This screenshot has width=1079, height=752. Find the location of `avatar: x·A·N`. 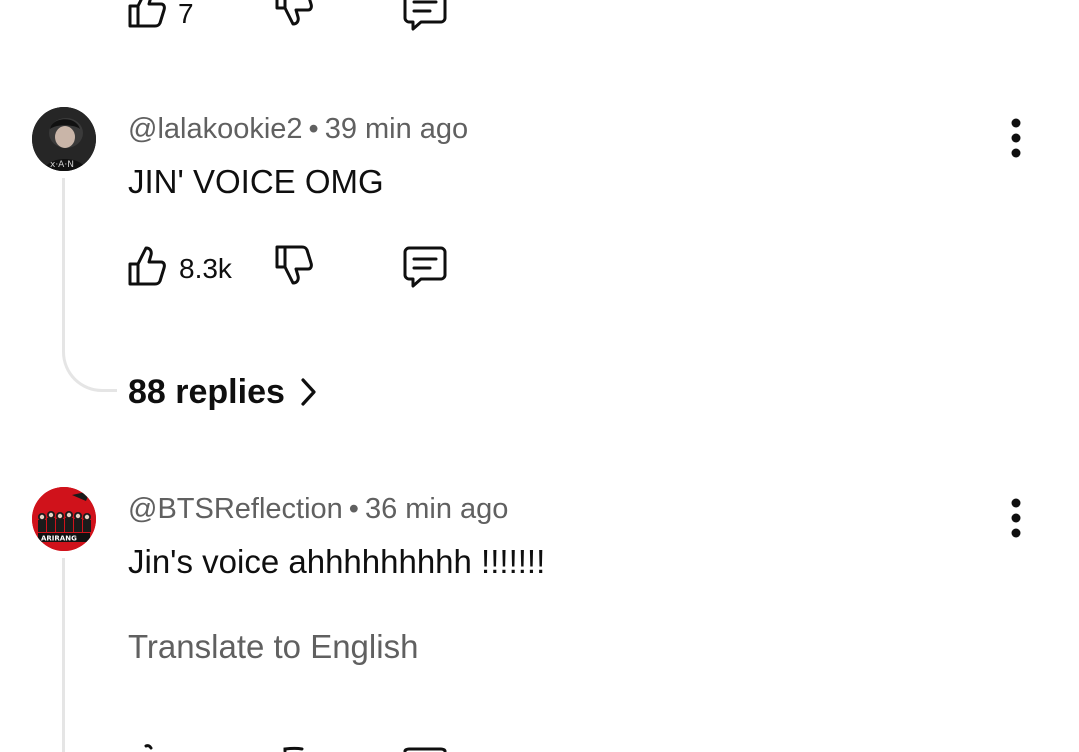

avatar: x·A·N is located at coordinates (64, 139).